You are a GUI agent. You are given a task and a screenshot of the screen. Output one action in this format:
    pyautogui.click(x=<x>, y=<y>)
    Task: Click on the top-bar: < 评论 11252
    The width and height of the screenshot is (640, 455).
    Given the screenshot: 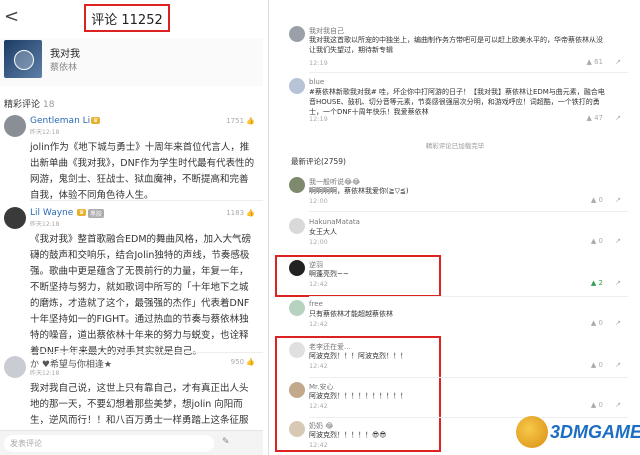 What is the action you would take?
    pyautogui.click(x=131, y=17)
    